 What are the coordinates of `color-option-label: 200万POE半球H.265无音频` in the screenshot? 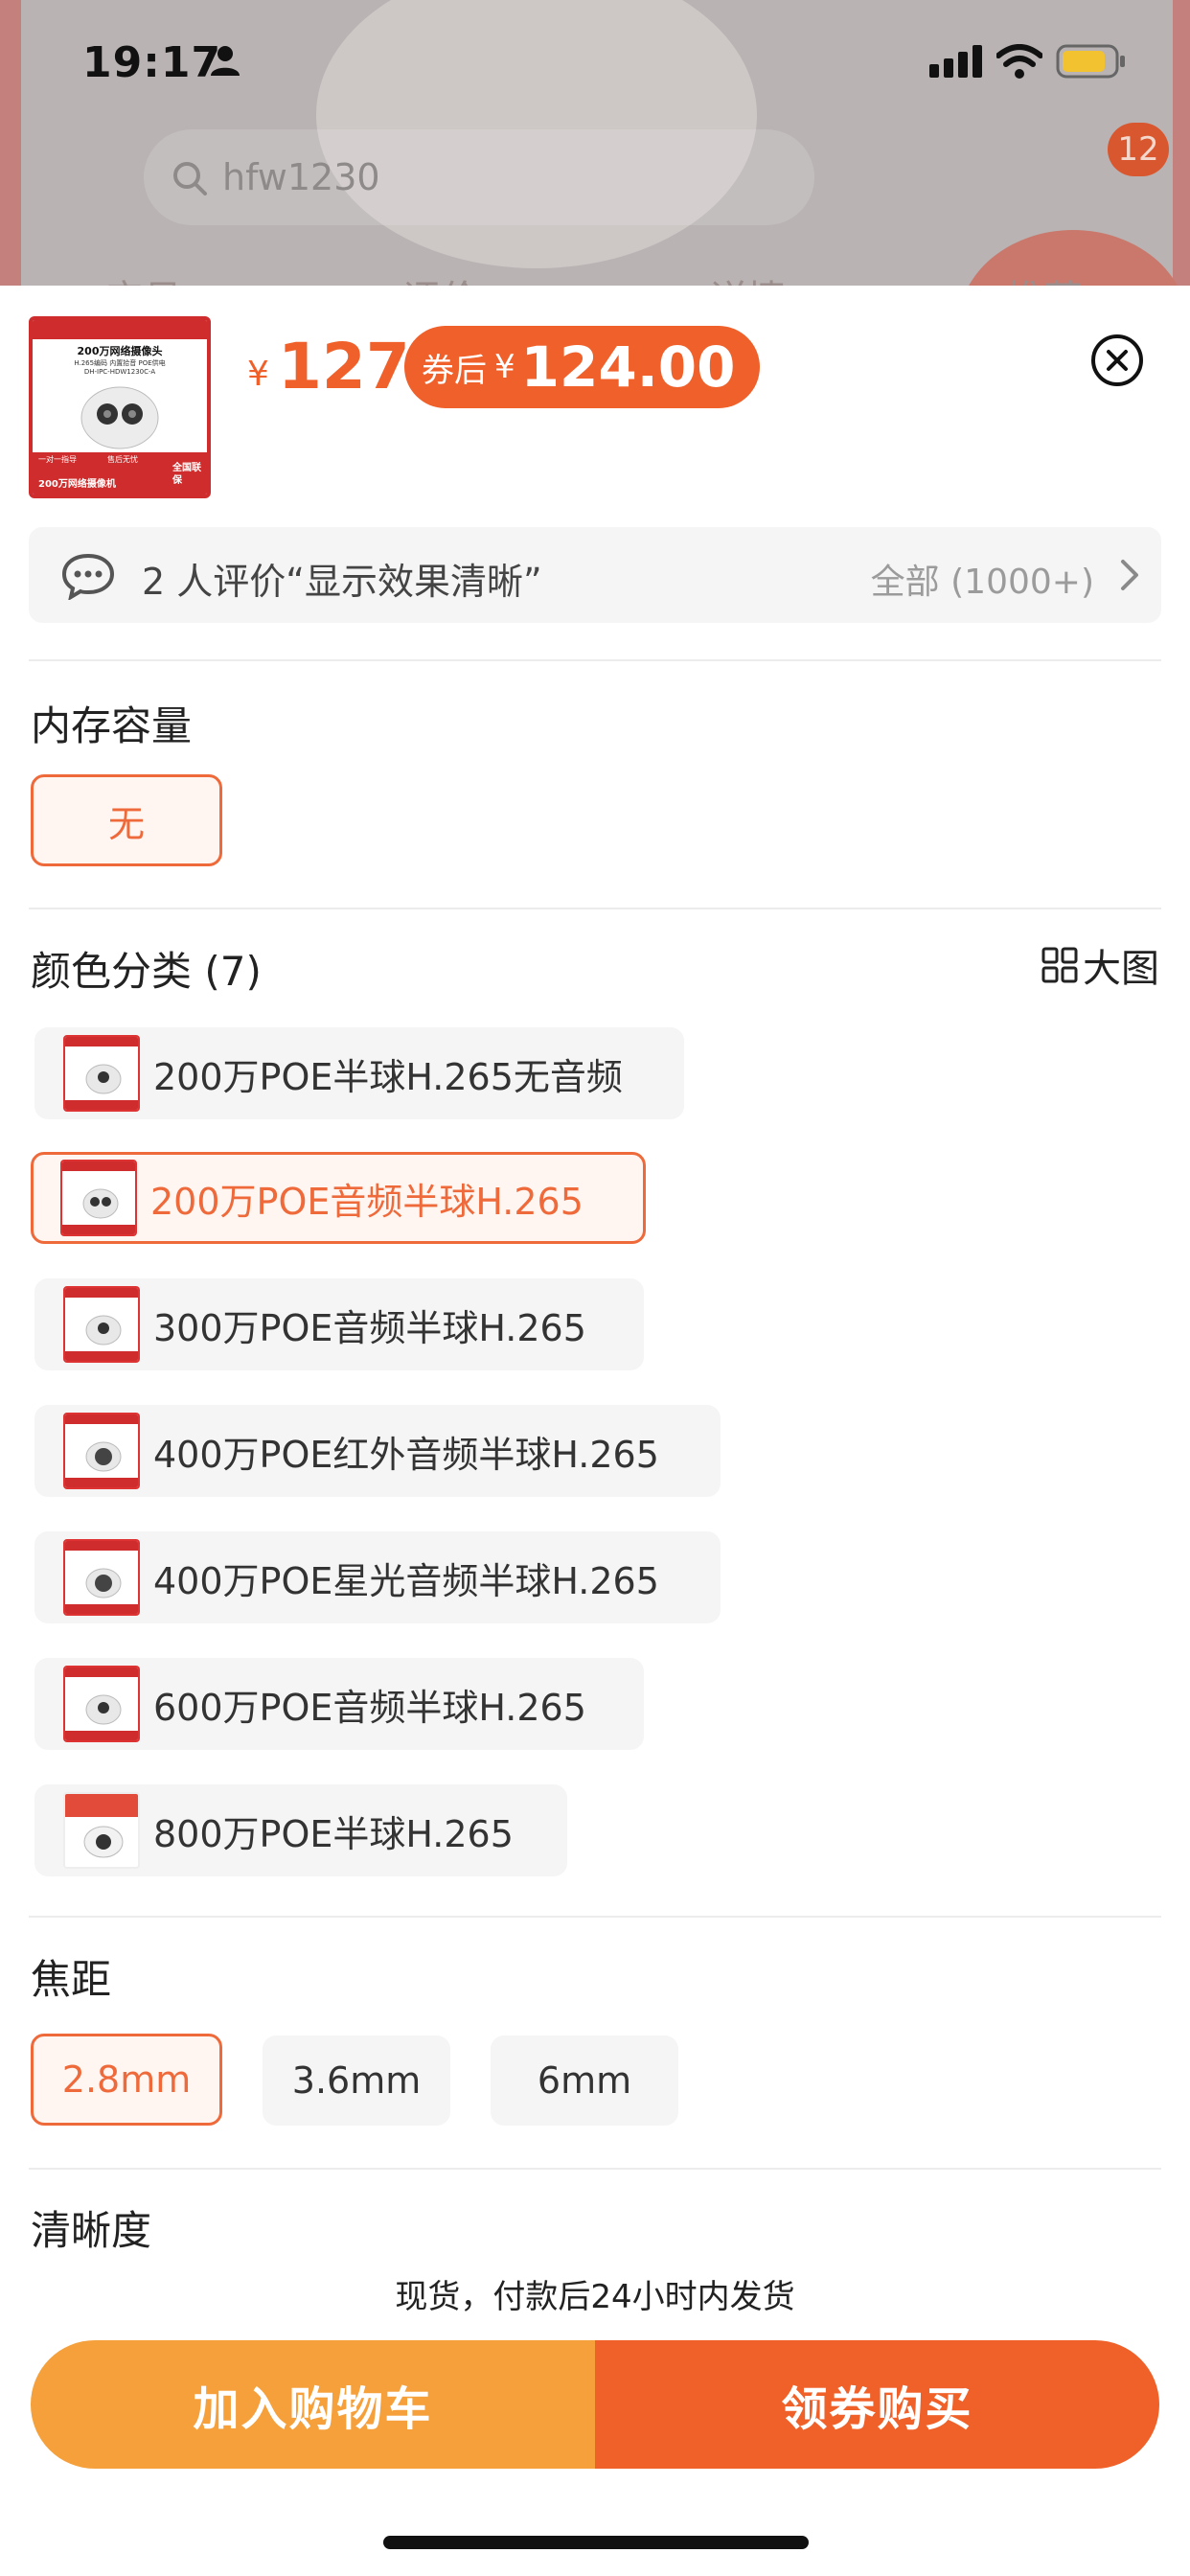 It's located at (388, 1076).